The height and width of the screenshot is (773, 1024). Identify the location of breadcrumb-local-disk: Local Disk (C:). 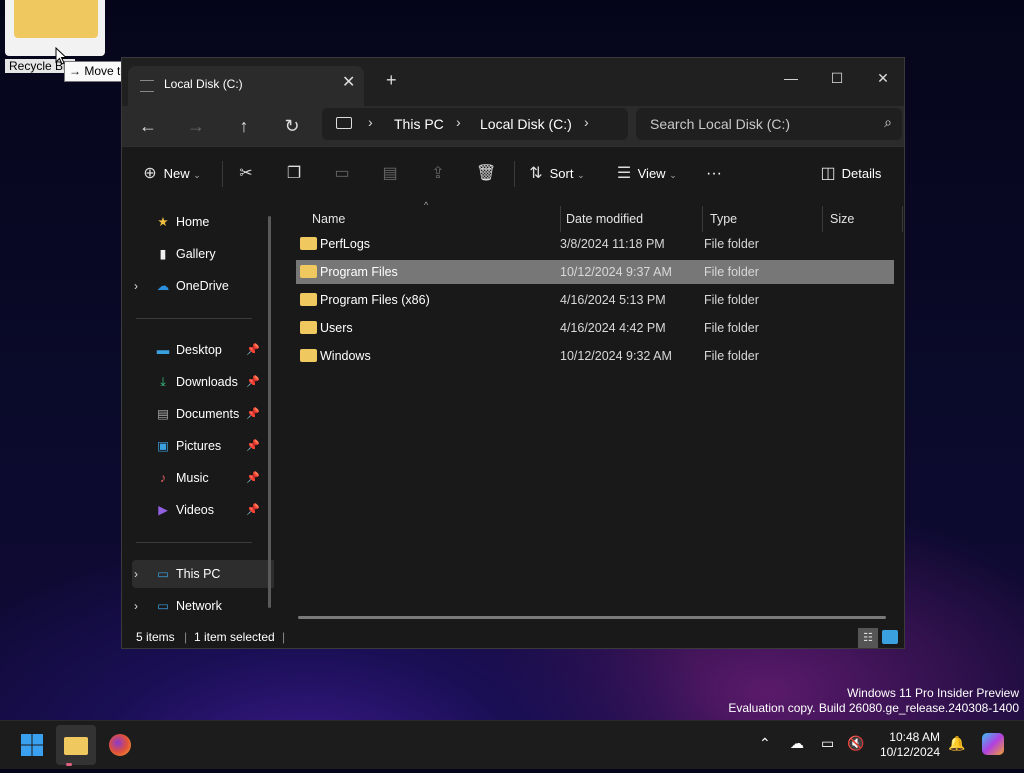
(526, 124).